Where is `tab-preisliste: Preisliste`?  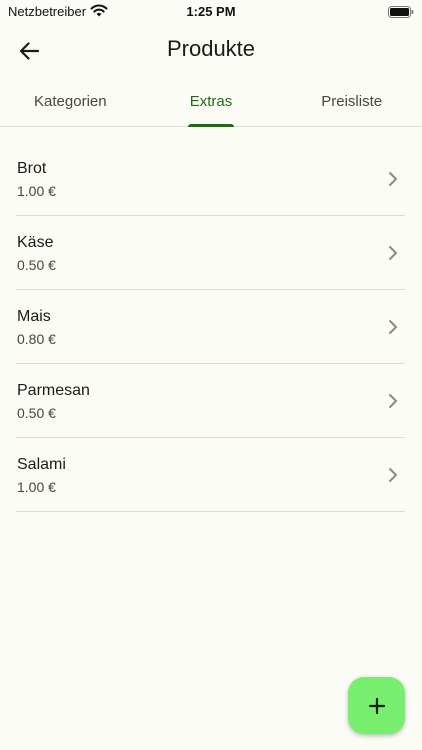 tab-preisliste: Preisliste is located at coordinates (351, 101).